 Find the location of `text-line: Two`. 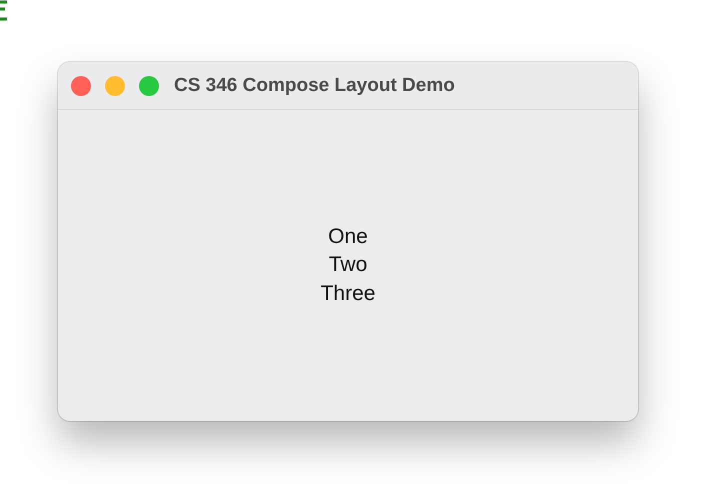

text-line: Two is located at coordinates (348, 265).